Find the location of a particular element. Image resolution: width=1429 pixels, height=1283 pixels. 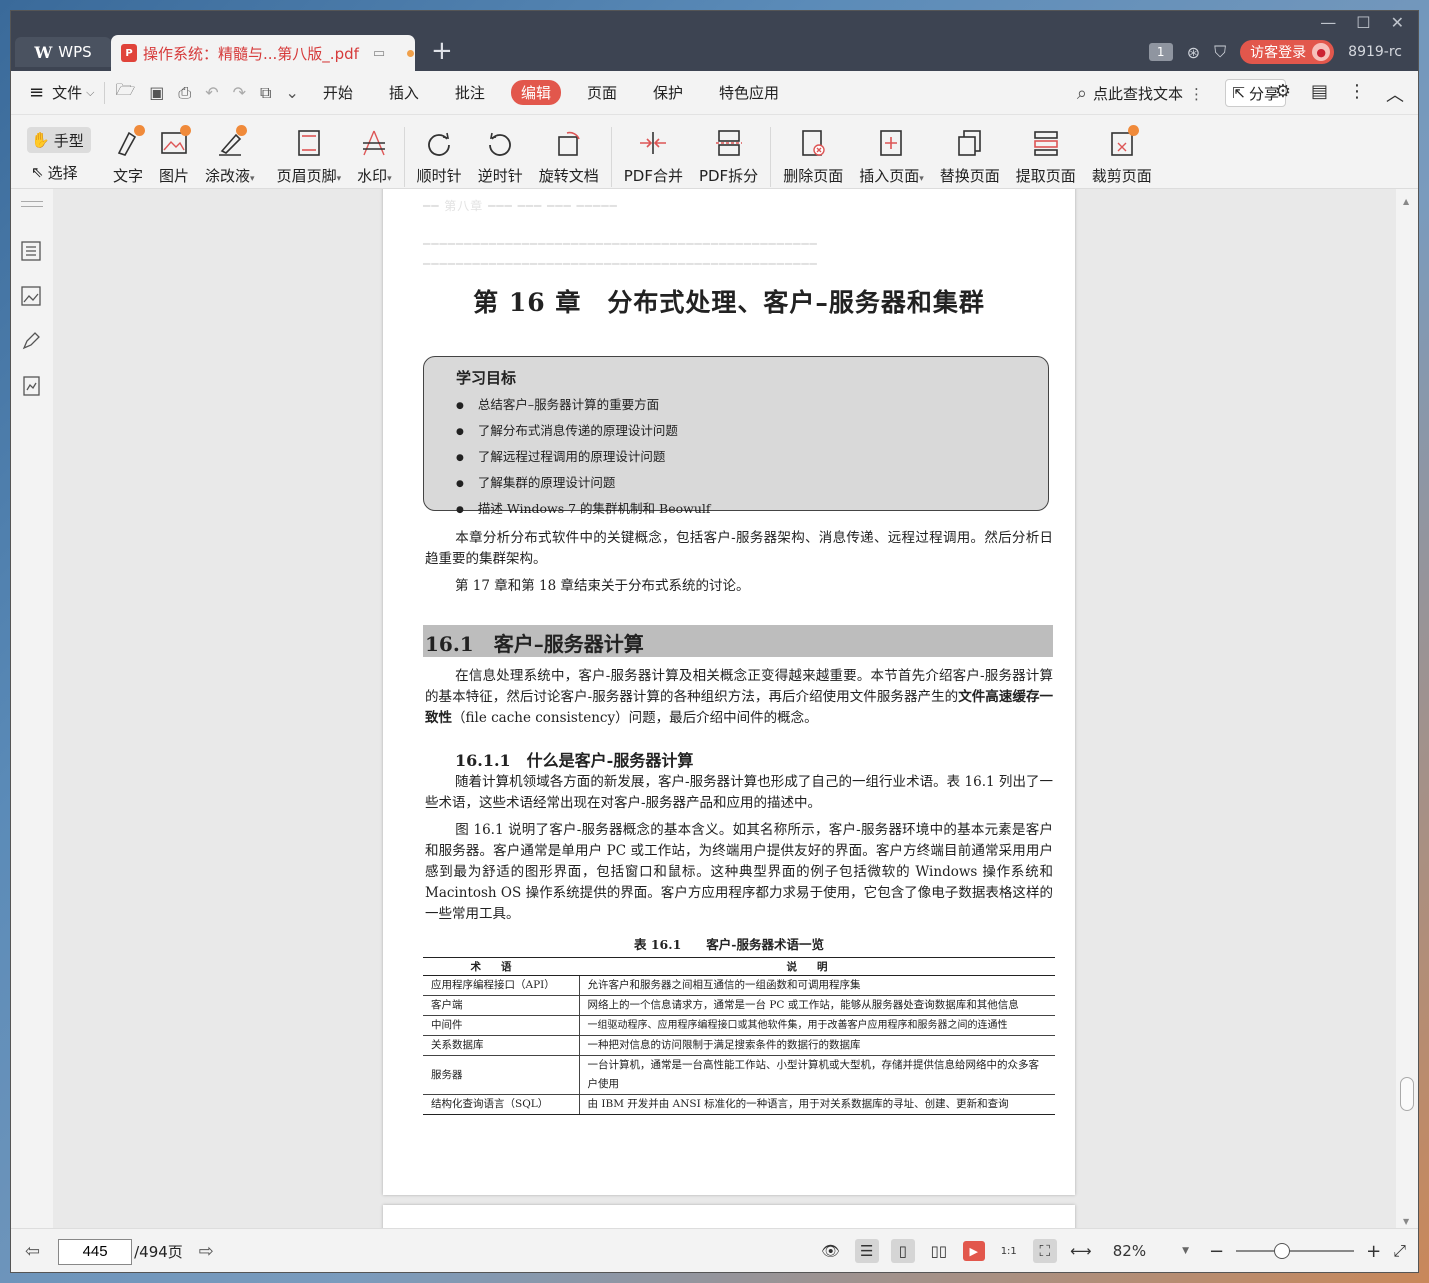

eye-protection-icon: 👁 is located at coordinates (831, 1251).